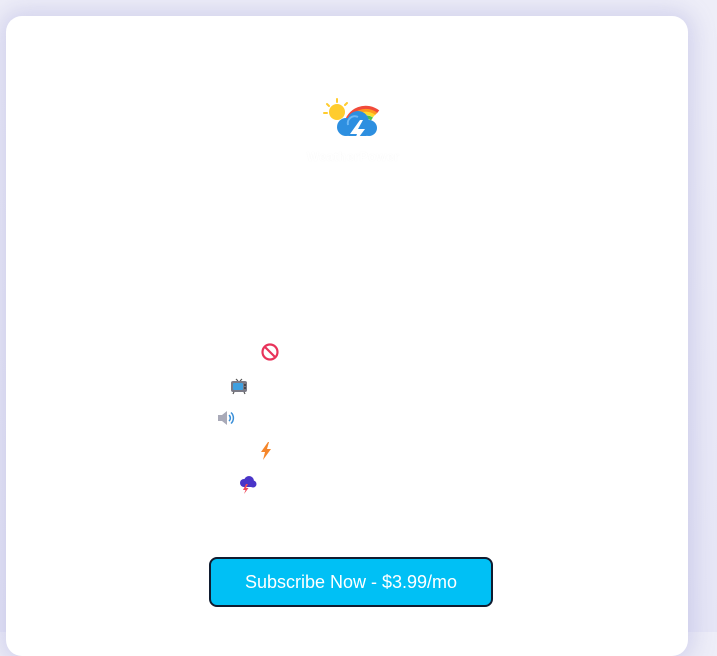 This screenshot has width=717, height=656. What do you see at coordinates (247, 484) in the screenshot?
I see `storm-cloud-icon` at bounding box center [247, 484].